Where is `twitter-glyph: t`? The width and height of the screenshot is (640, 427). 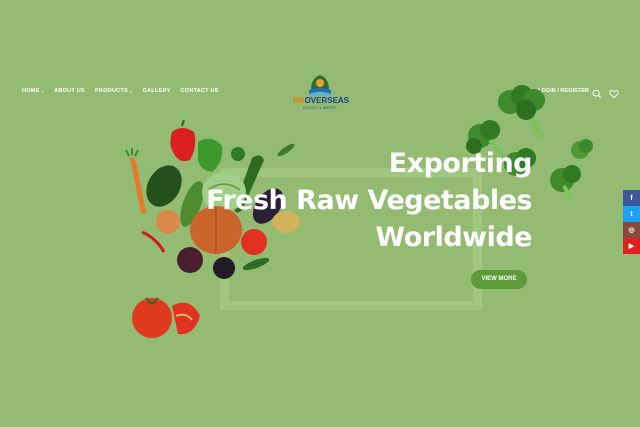 twitter-glyph: t is located at coordinates (631, 214).